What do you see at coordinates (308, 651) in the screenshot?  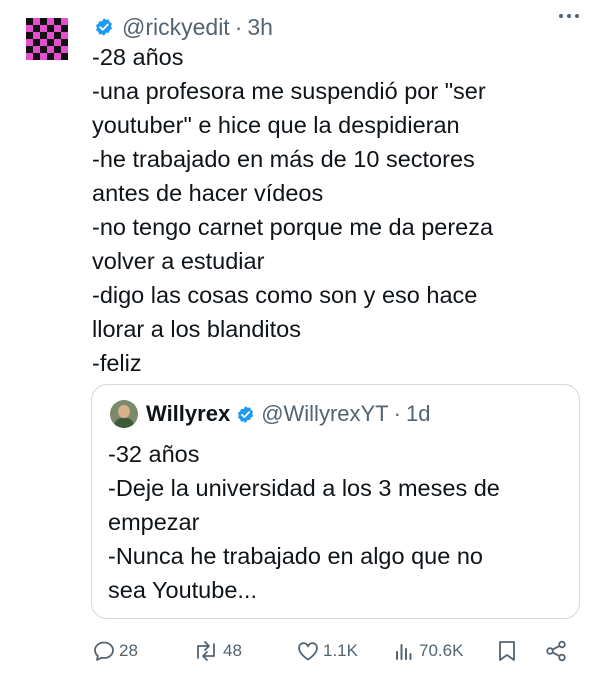 I see `like-icon` at bounding box center [308, 651].